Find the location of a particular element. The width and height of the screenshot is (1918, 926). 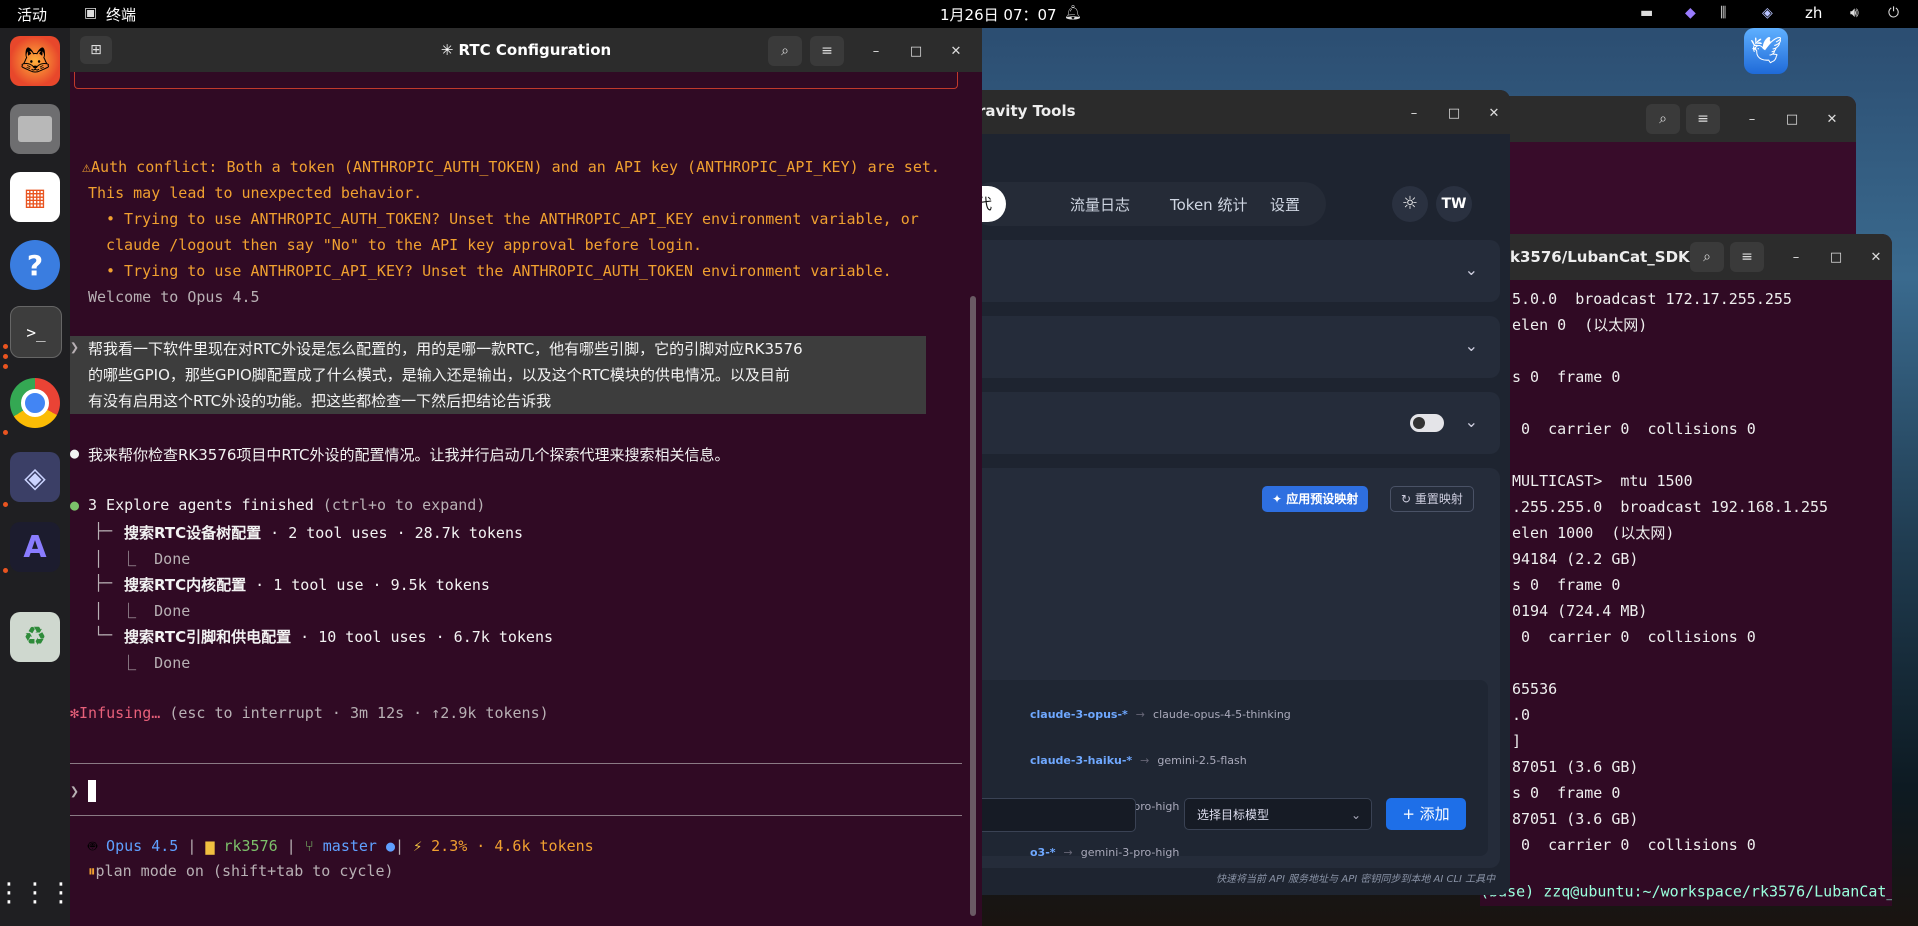

plan-mode-line: ⏸plan mode on (shift+tab to cycle) is located at coordinates (241, 871).